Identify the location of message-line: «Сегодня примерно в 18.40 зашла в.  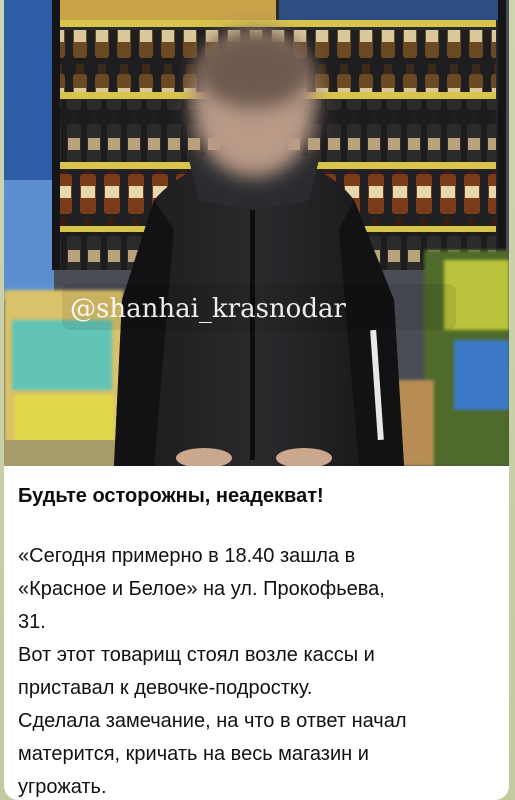
(187, 556).